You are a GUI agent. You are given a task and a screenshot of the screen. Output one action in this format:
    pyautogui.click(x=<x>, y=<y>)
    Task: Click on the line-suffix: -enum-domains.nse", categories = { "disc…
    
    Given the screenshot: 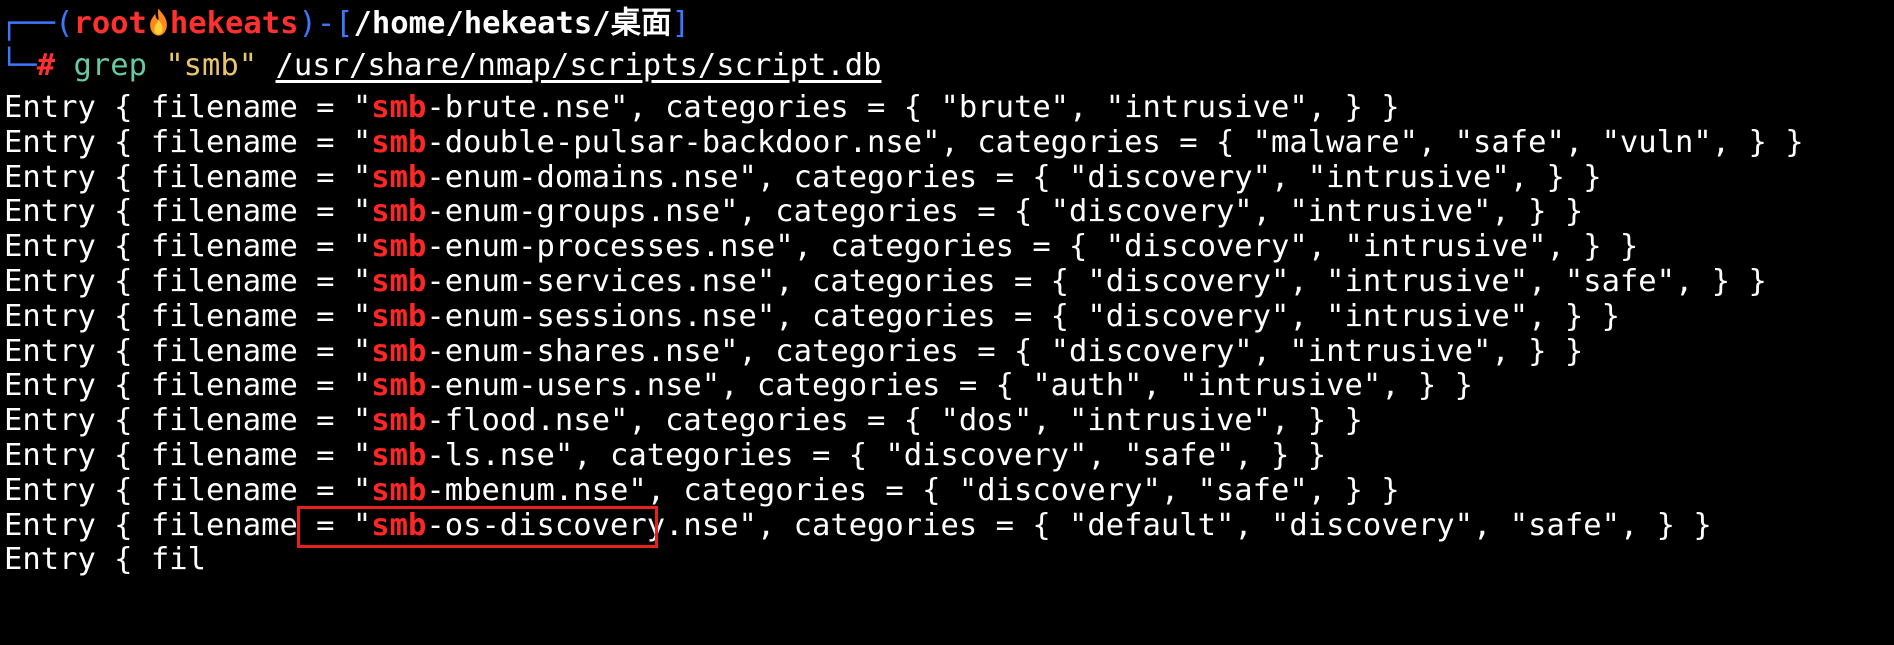 What is the action you would take?
    pyautogui.click(x=1014, y=177)
    